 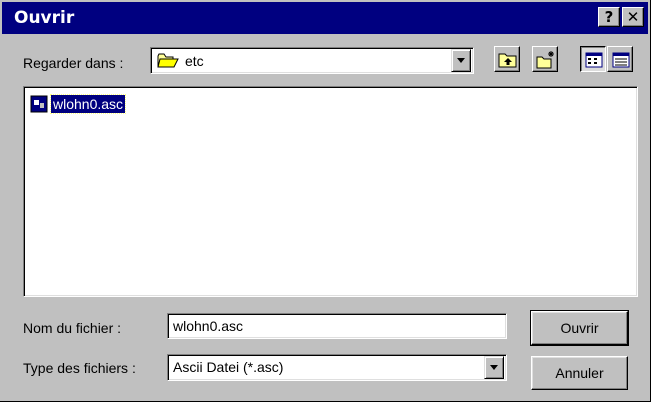 What do you see at coordinates (545, 59) in the screenshot?
I see `new-folder-button` at bounding box center [545, 59].